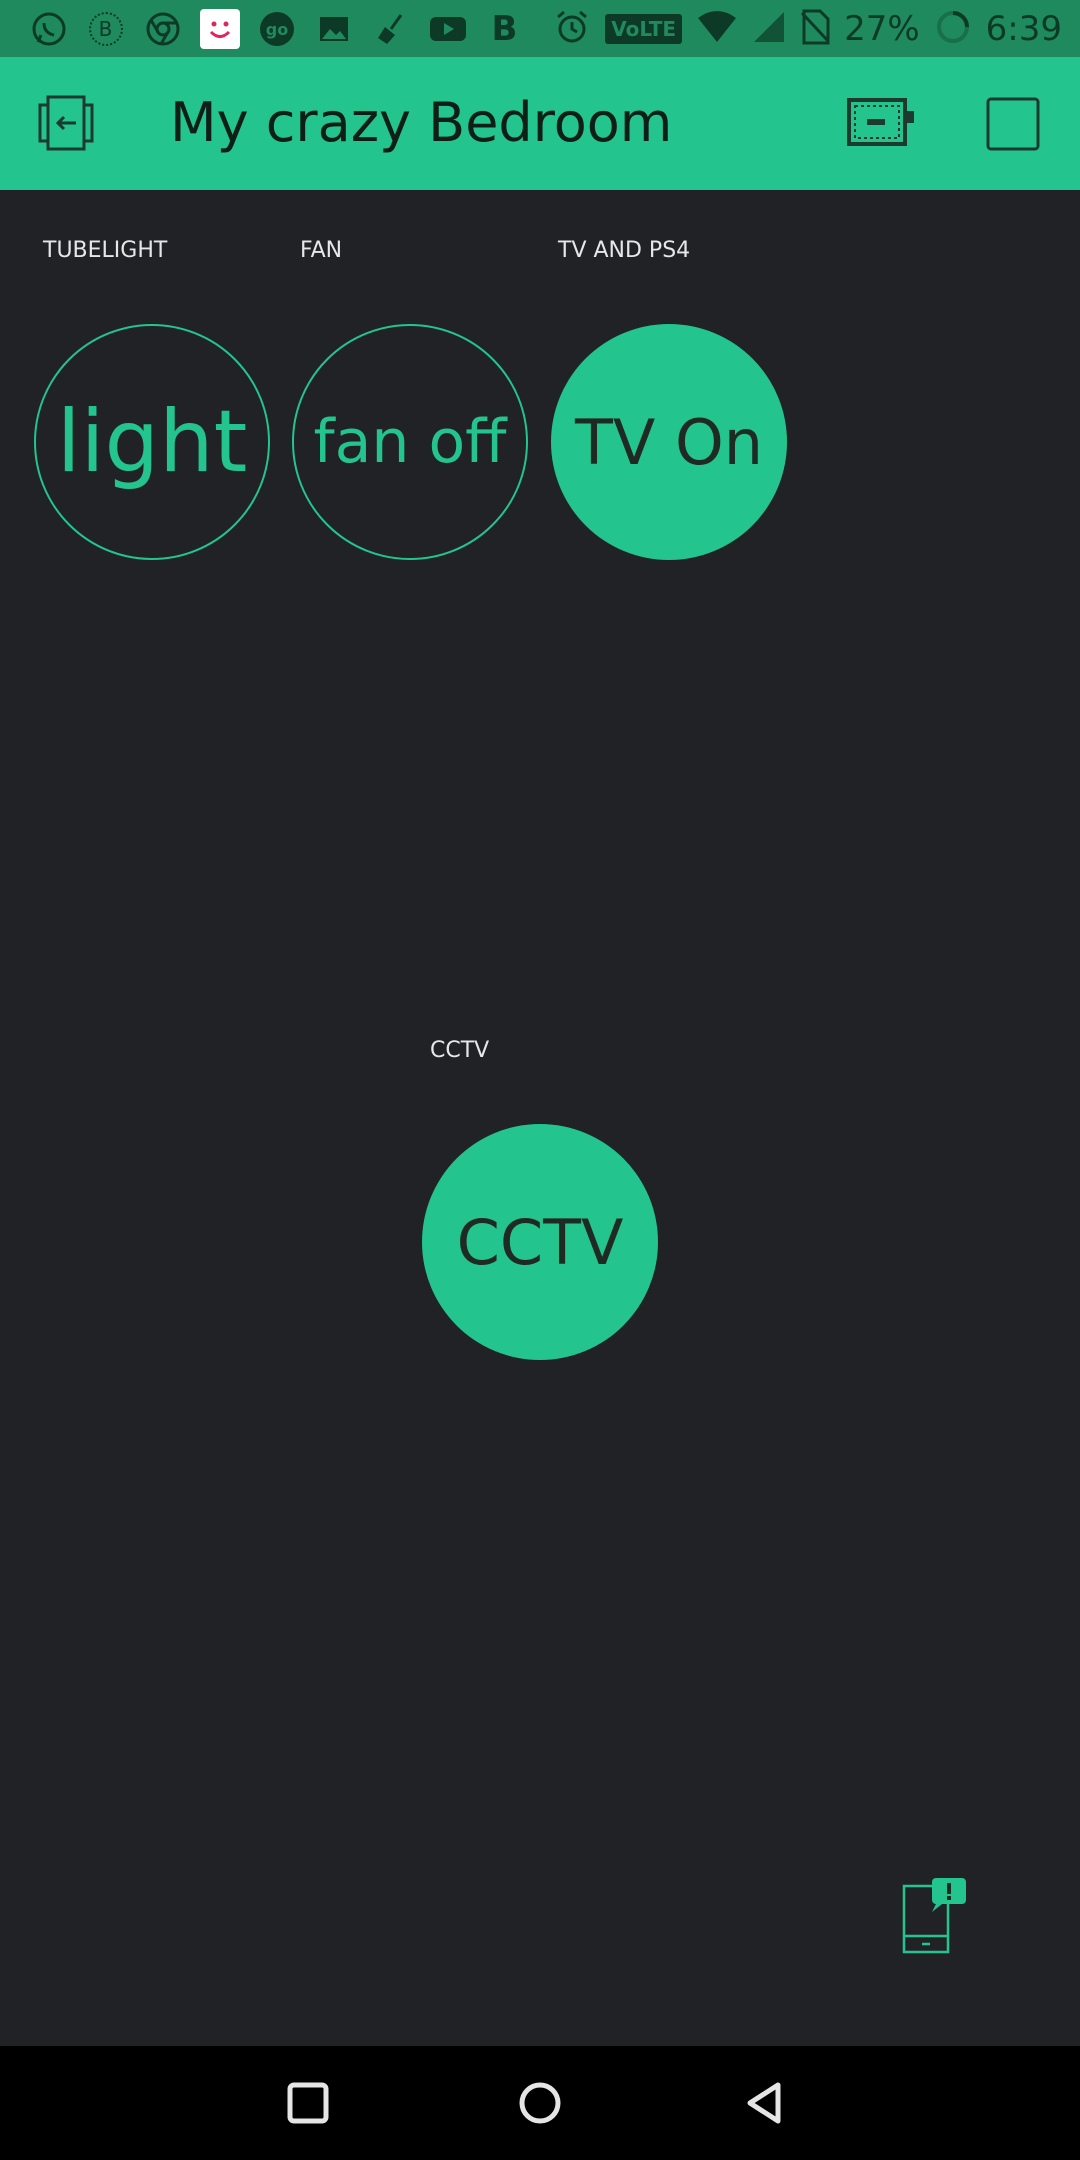 This screenshot has height=2160, width=1080. Describe the element at coordinates (644, 28) in the screenshot. I see `volte-badge: VoLTE` at that location.